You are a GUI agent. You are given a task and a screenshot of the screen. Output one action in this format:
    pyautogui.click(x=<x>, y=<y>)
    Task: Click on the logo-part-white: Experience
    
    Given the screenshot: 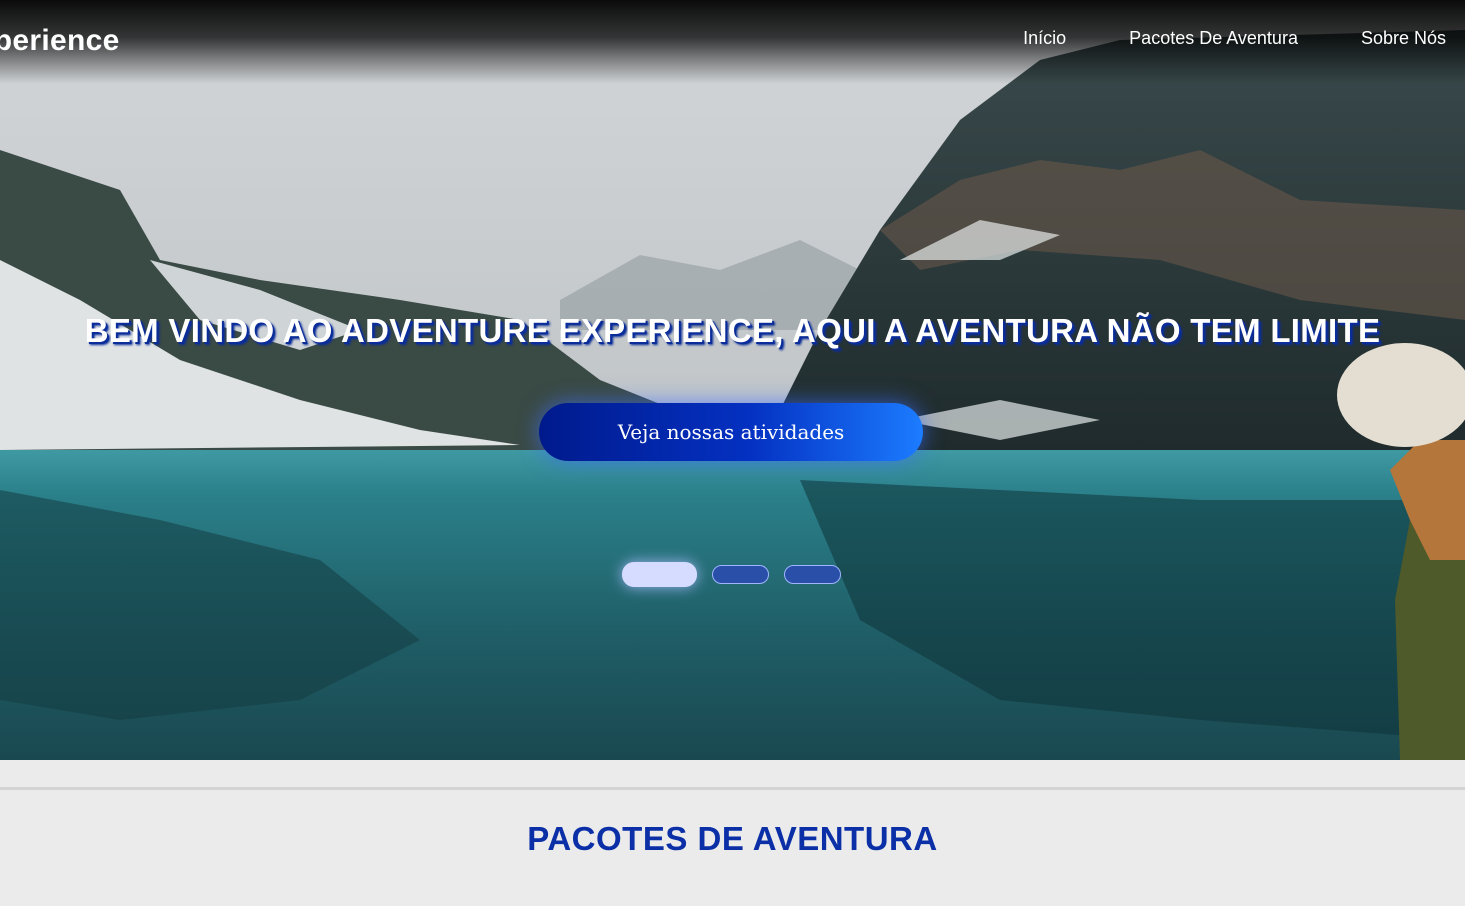 What is the action you would take?
    pyautogui.click(x=60, y=40)
    